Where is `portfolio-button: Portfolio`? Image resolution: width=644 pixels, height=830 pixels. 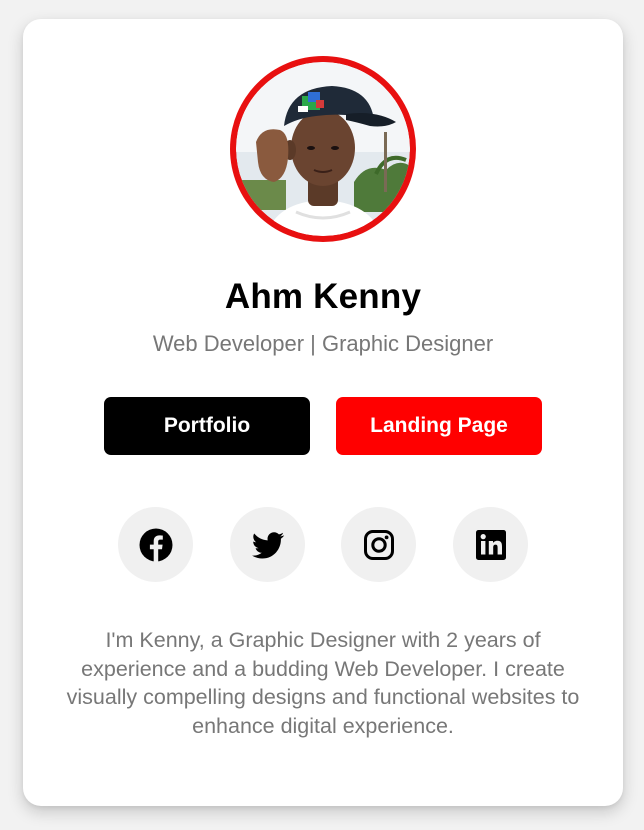 portfolio-button: Portfolio is located at coordinates (207, 426).